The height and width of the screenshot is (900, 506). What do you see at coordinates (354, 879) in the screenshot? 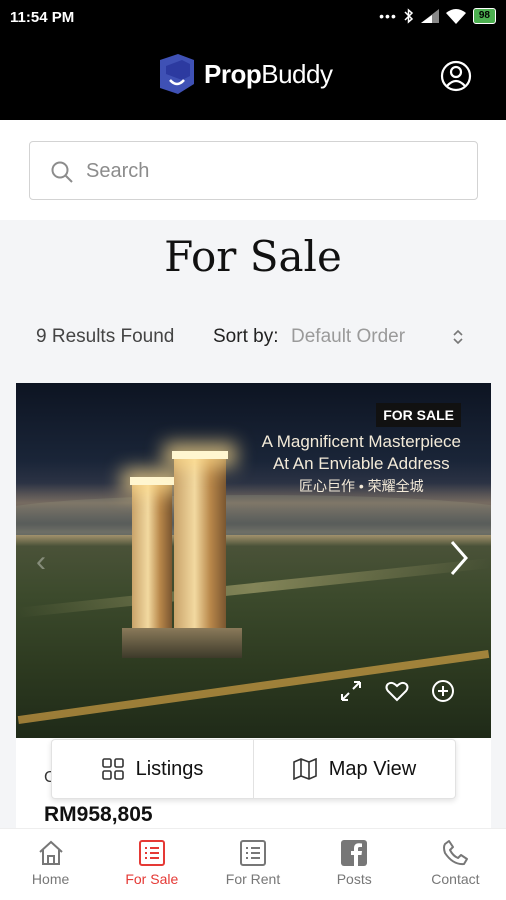
I see `nav-label-posts: Posts` at bounding box center [354, 879].